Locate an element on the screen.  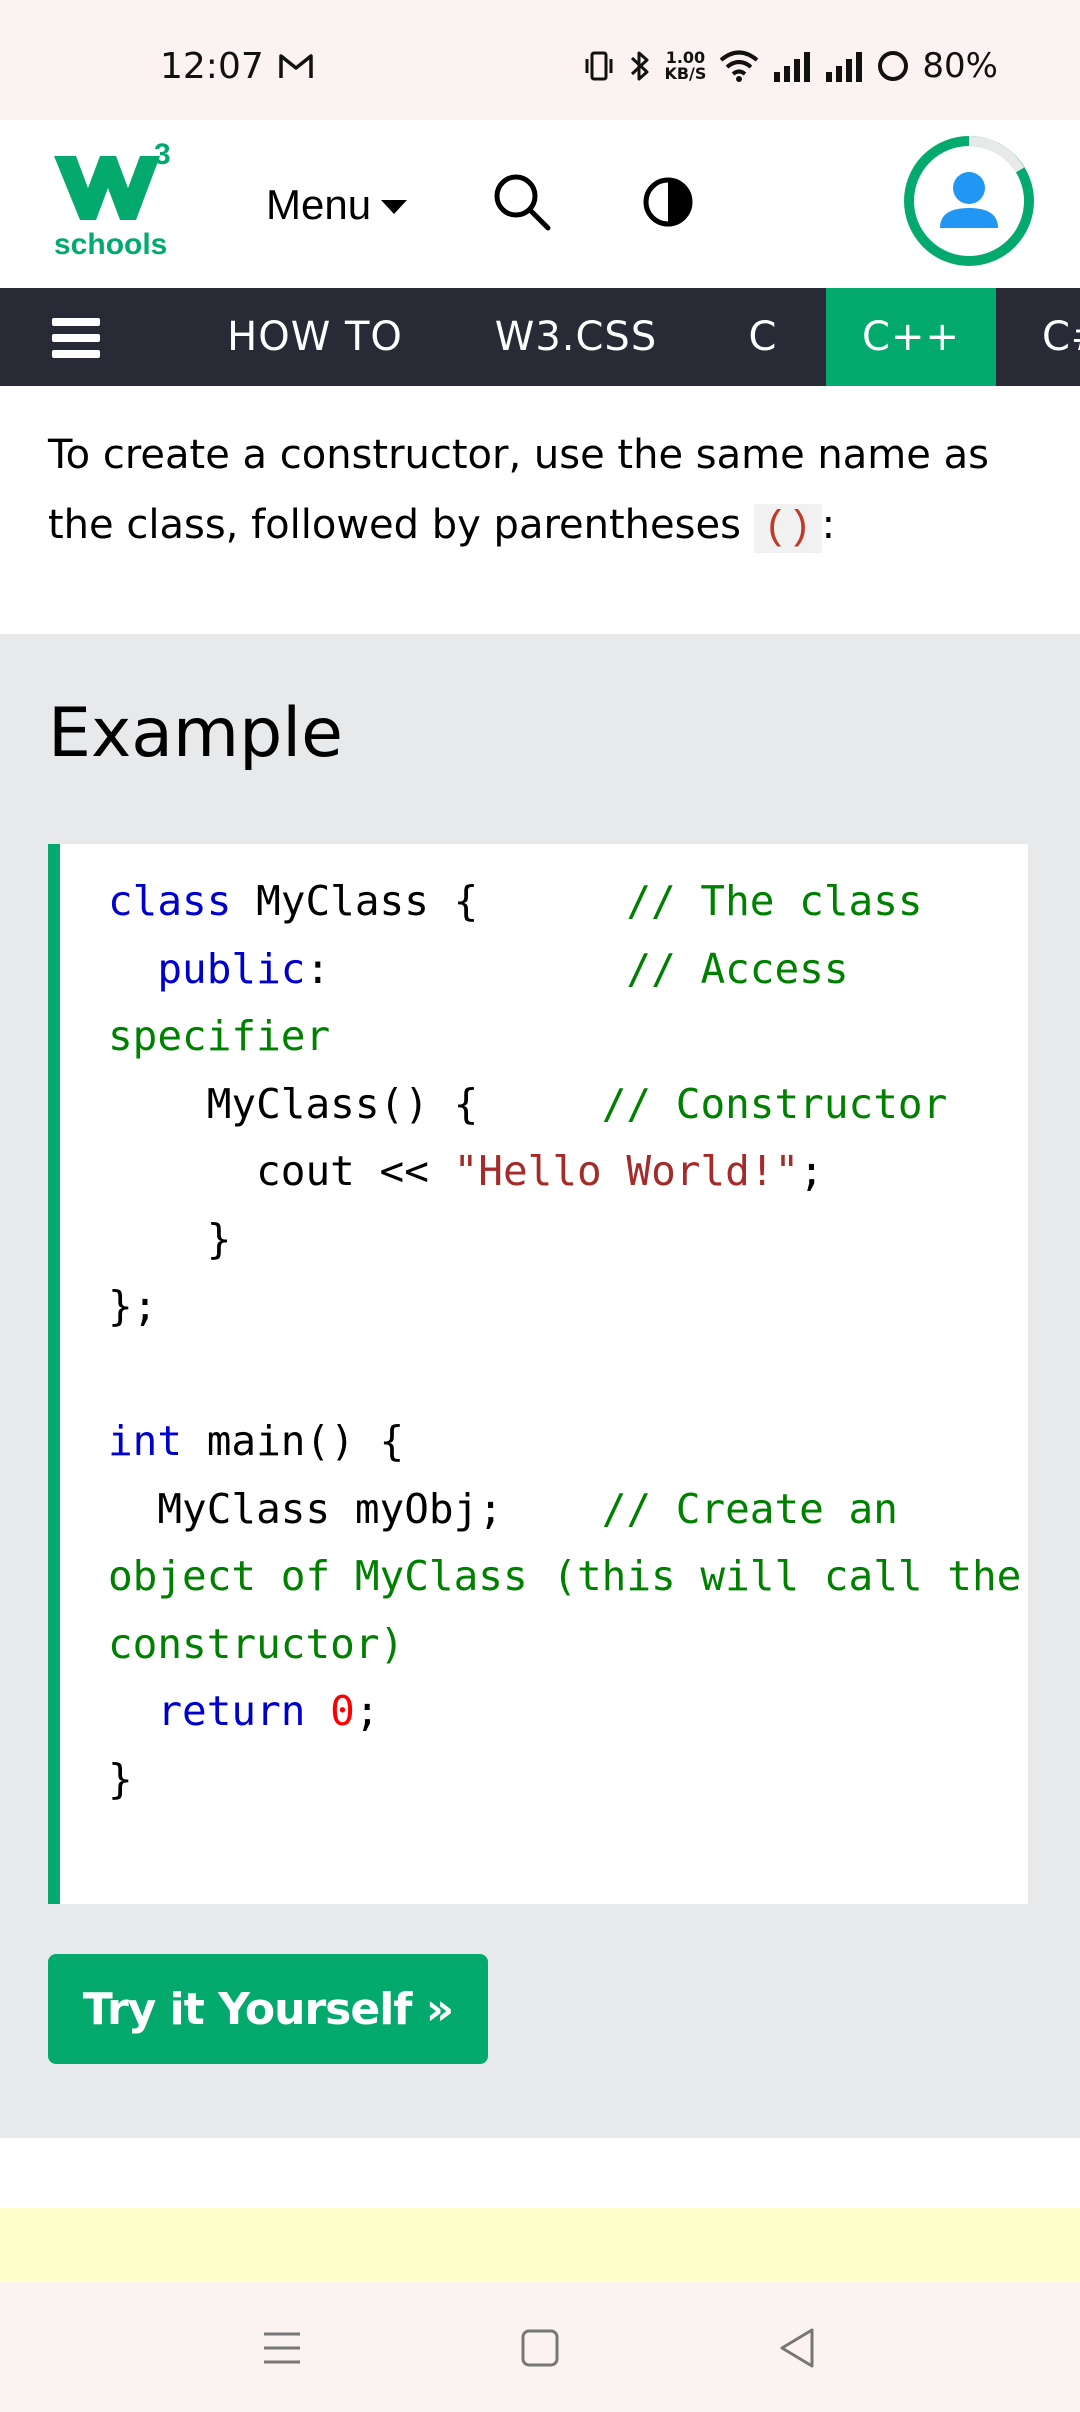
code-token: MyClass { is located at coordinates (429, 901).